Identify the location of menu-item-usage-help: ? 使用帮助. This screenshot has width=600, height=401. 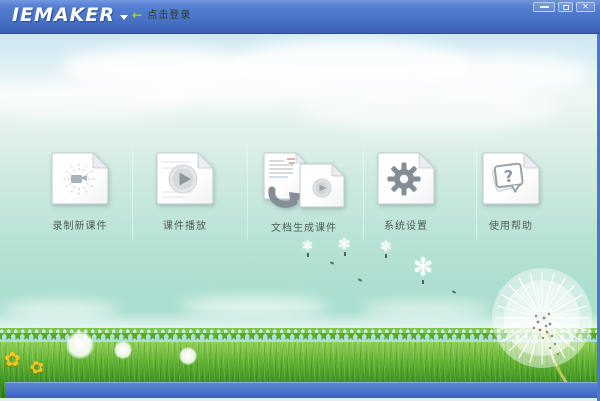
(511, 191).